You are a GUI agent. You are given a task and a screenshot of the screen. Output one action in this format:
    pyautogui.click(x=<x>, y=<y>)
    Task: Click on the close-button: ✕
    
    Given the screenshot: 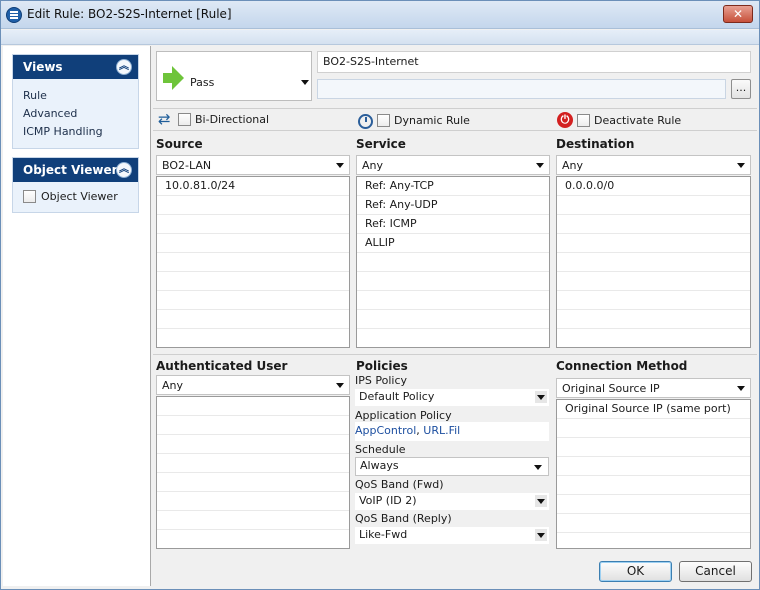 What is the action you would take?
    pyautogui.click(x=738, y=14)
    